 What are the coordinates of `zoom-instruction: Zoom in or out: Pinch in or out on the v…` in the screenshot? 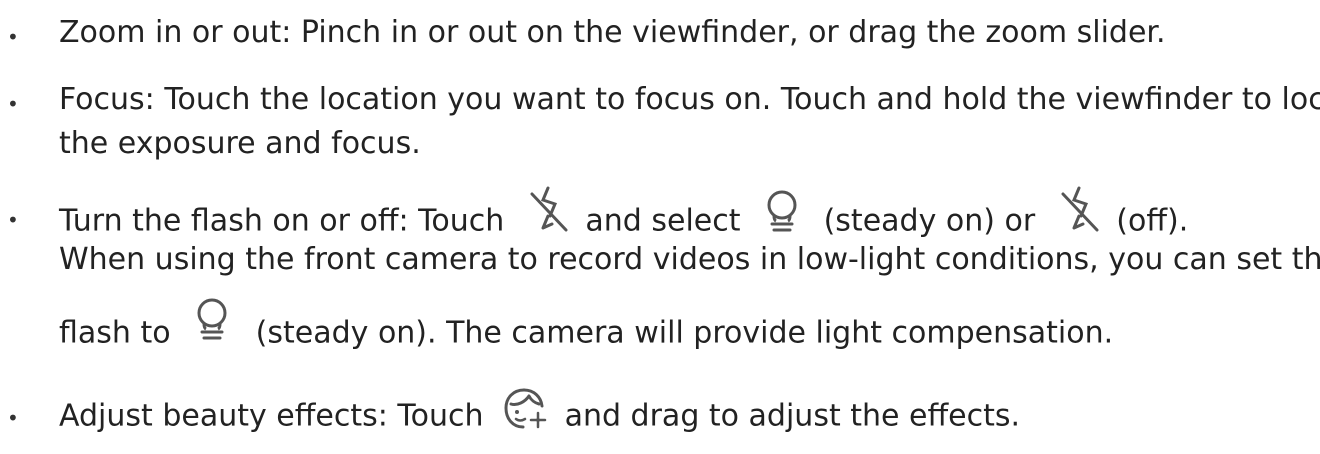 It's located at (612, 32).